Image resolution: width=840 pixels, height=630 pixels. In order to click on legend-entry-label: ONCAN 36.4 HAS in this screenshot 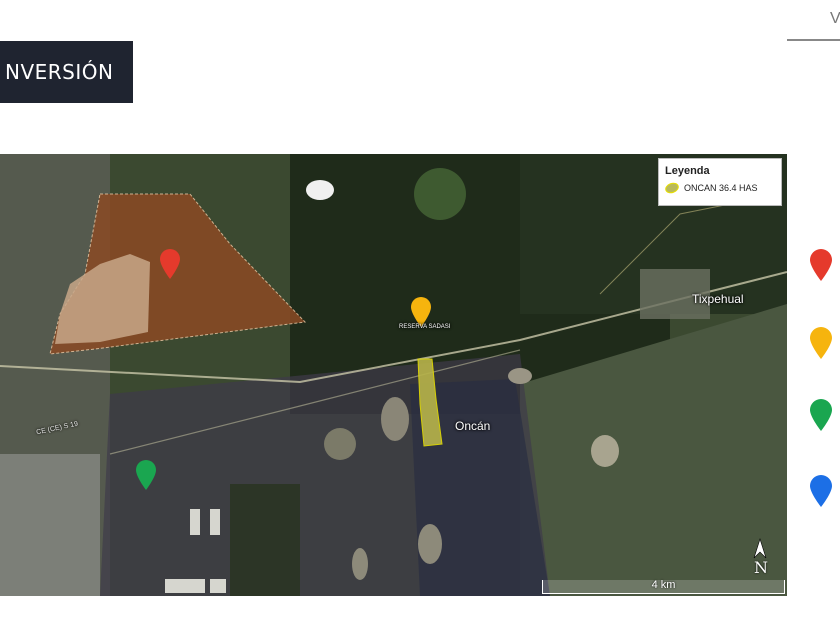, I will do `click(721, 188)`.